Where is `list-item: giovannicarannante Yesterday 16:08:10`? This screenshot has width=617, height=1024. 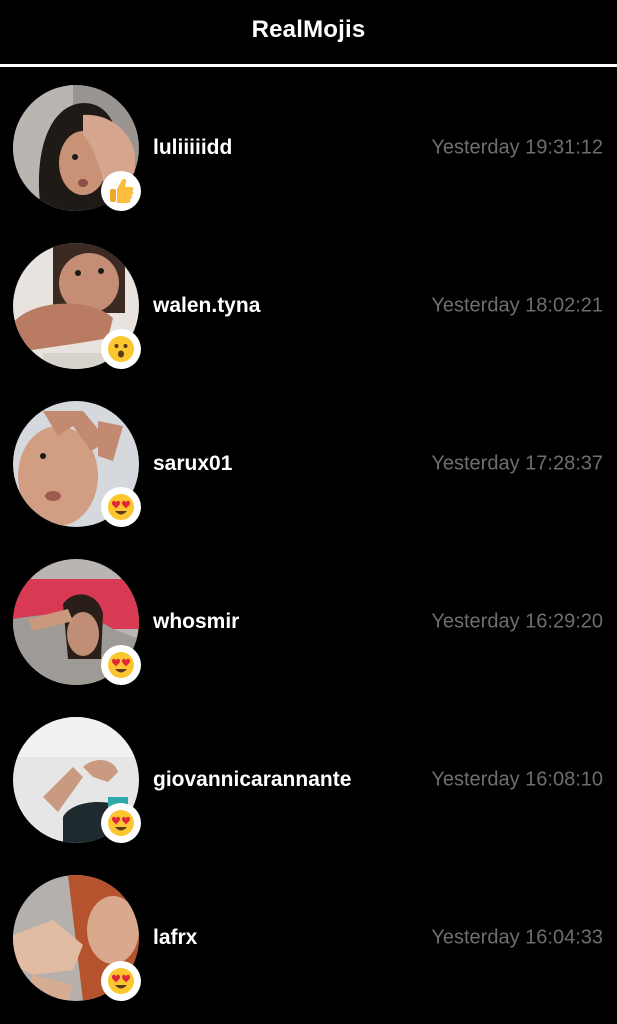 list-item: giovannicarannante Yesterday 16:08:10 is located at coordinates (308, 780).